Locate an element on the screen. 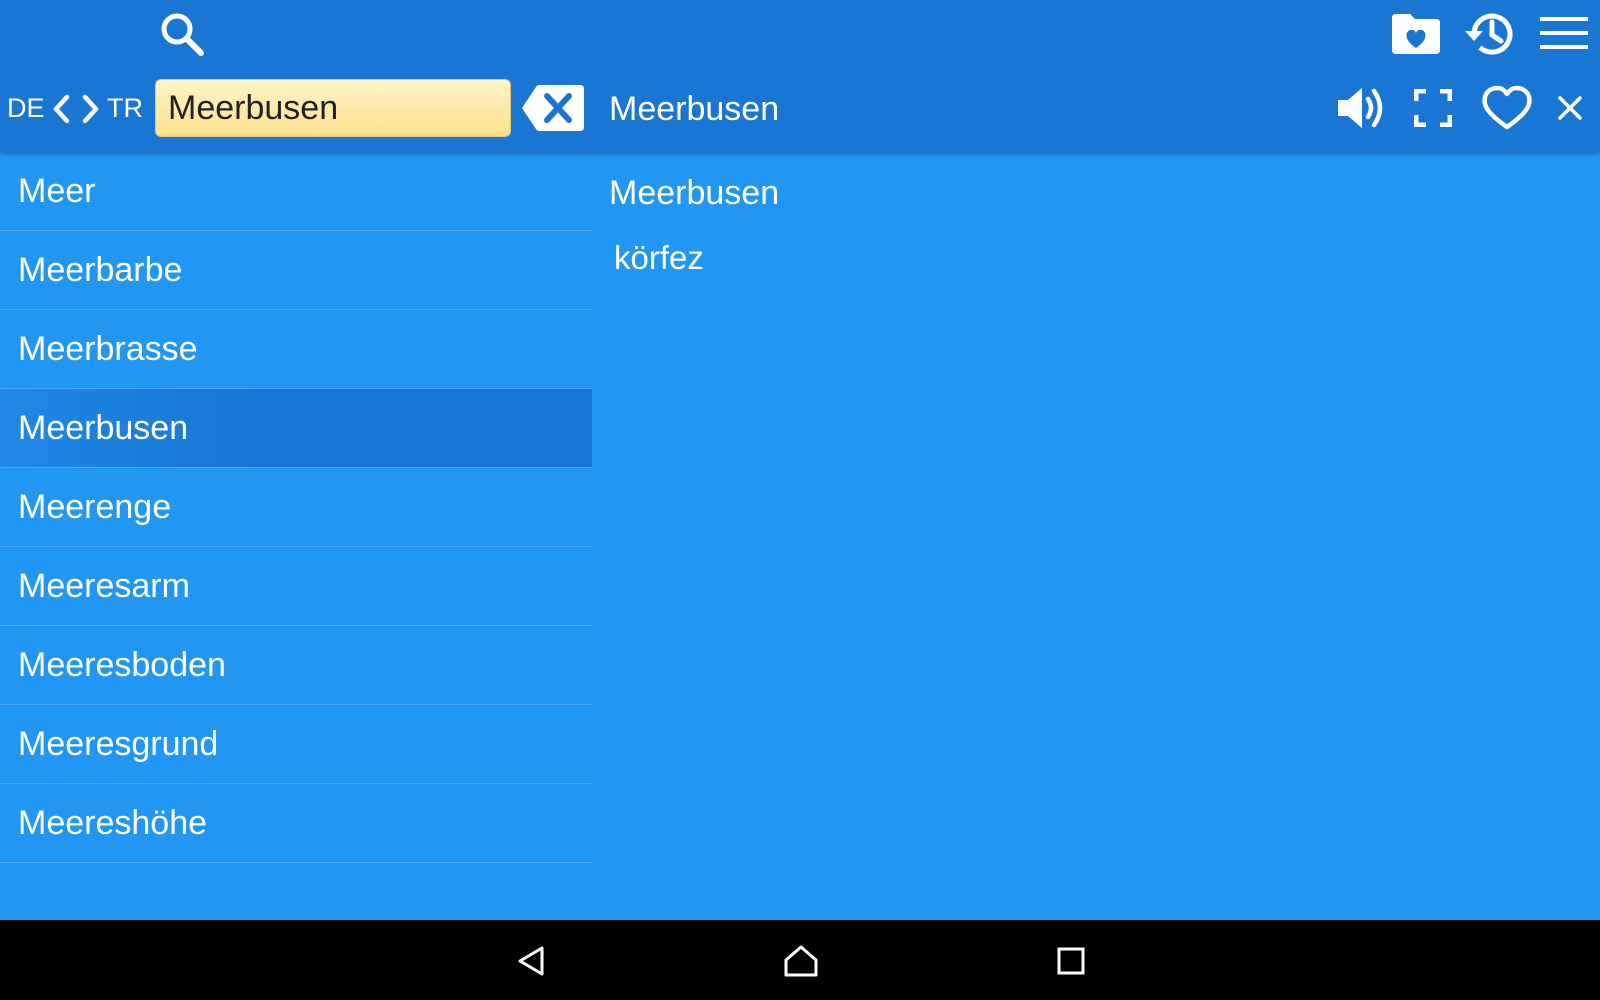 The width and height of the screenshot is (1600, 1000). fullscreen-icon is located at coordinates (1433, 108).